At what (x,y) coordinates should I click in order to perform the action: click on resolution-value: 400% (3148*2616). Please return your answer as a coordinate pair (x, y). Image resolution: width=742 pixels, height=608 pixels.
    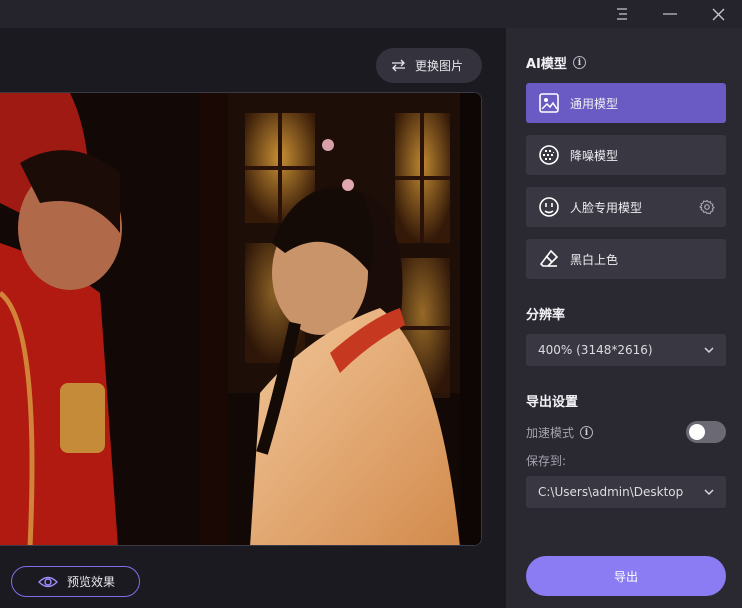
    Looking at the image, I should click on (595, 350).